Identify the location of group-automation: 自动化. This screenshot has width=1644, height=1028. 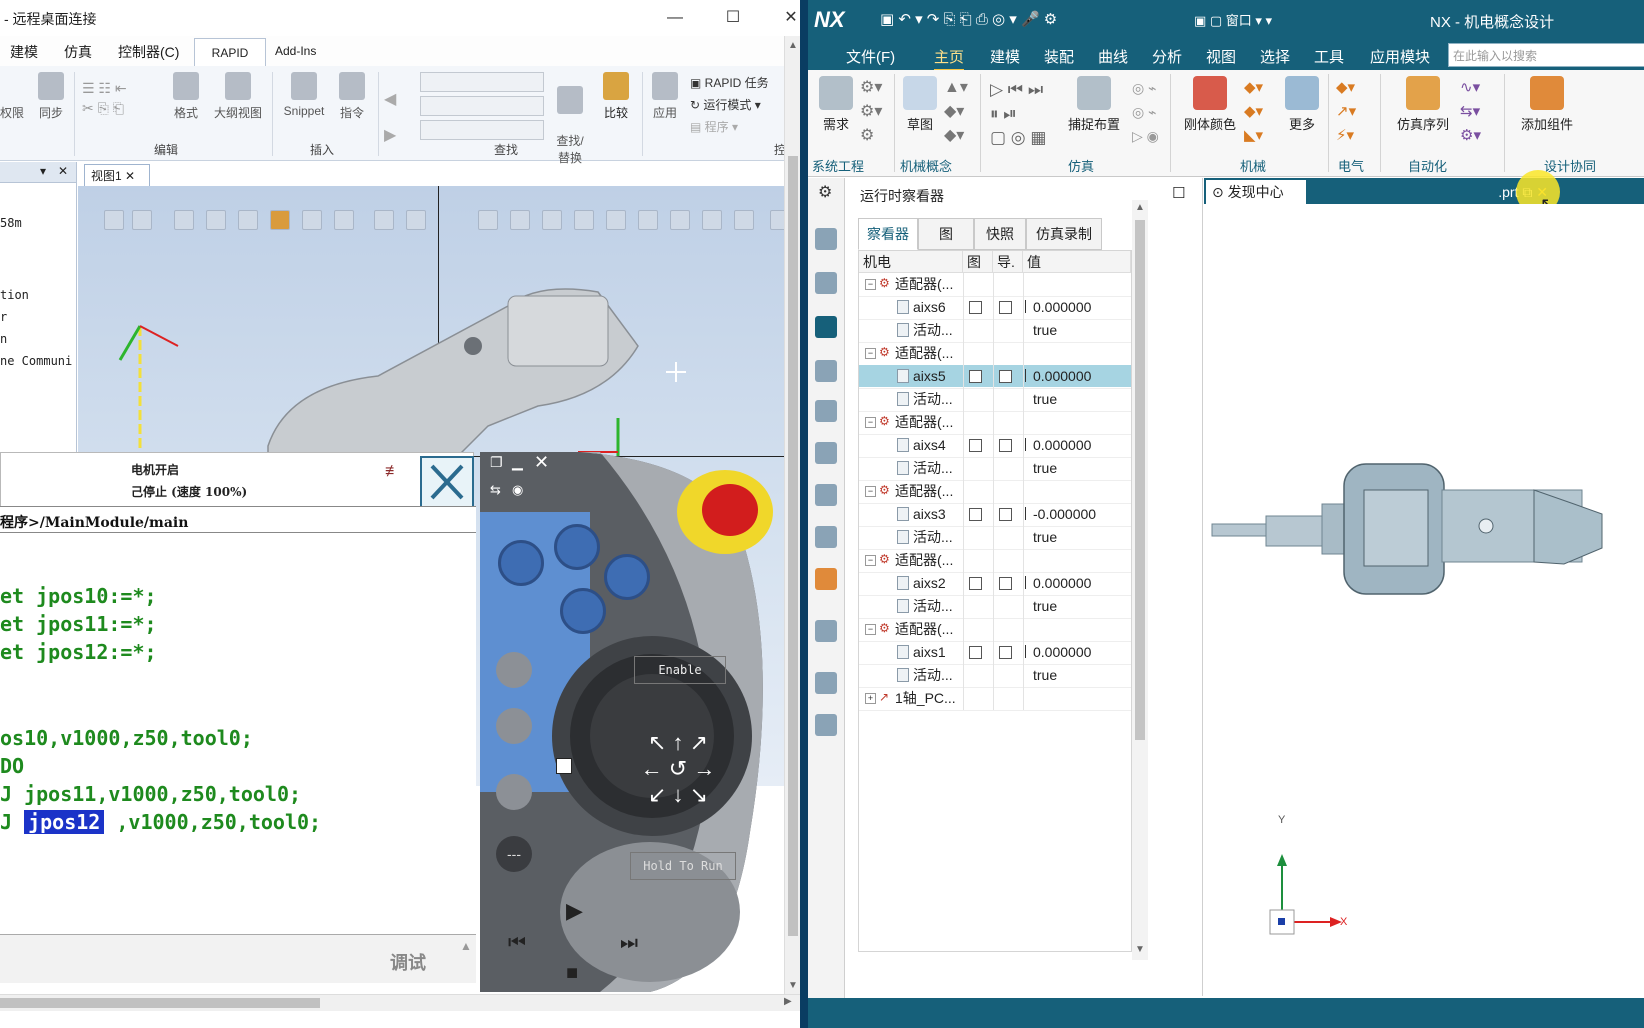
(1427, 165).